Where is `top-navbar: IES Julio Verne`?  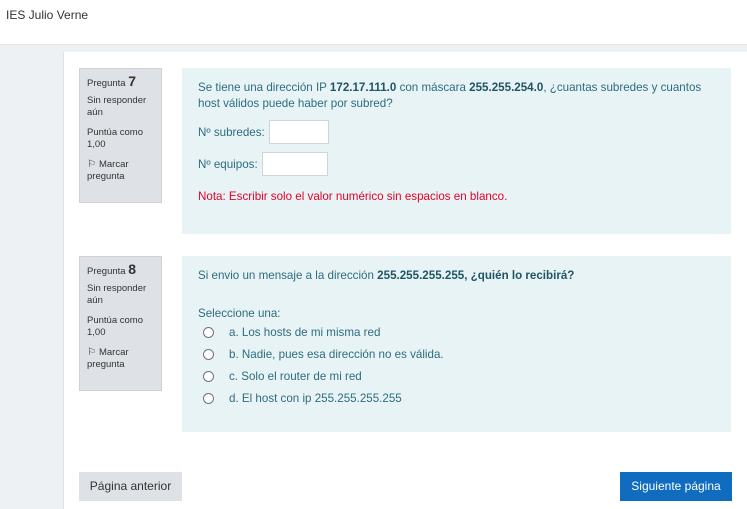
top-navbar: IES Julio Verne is located at coordinates (373, 22).